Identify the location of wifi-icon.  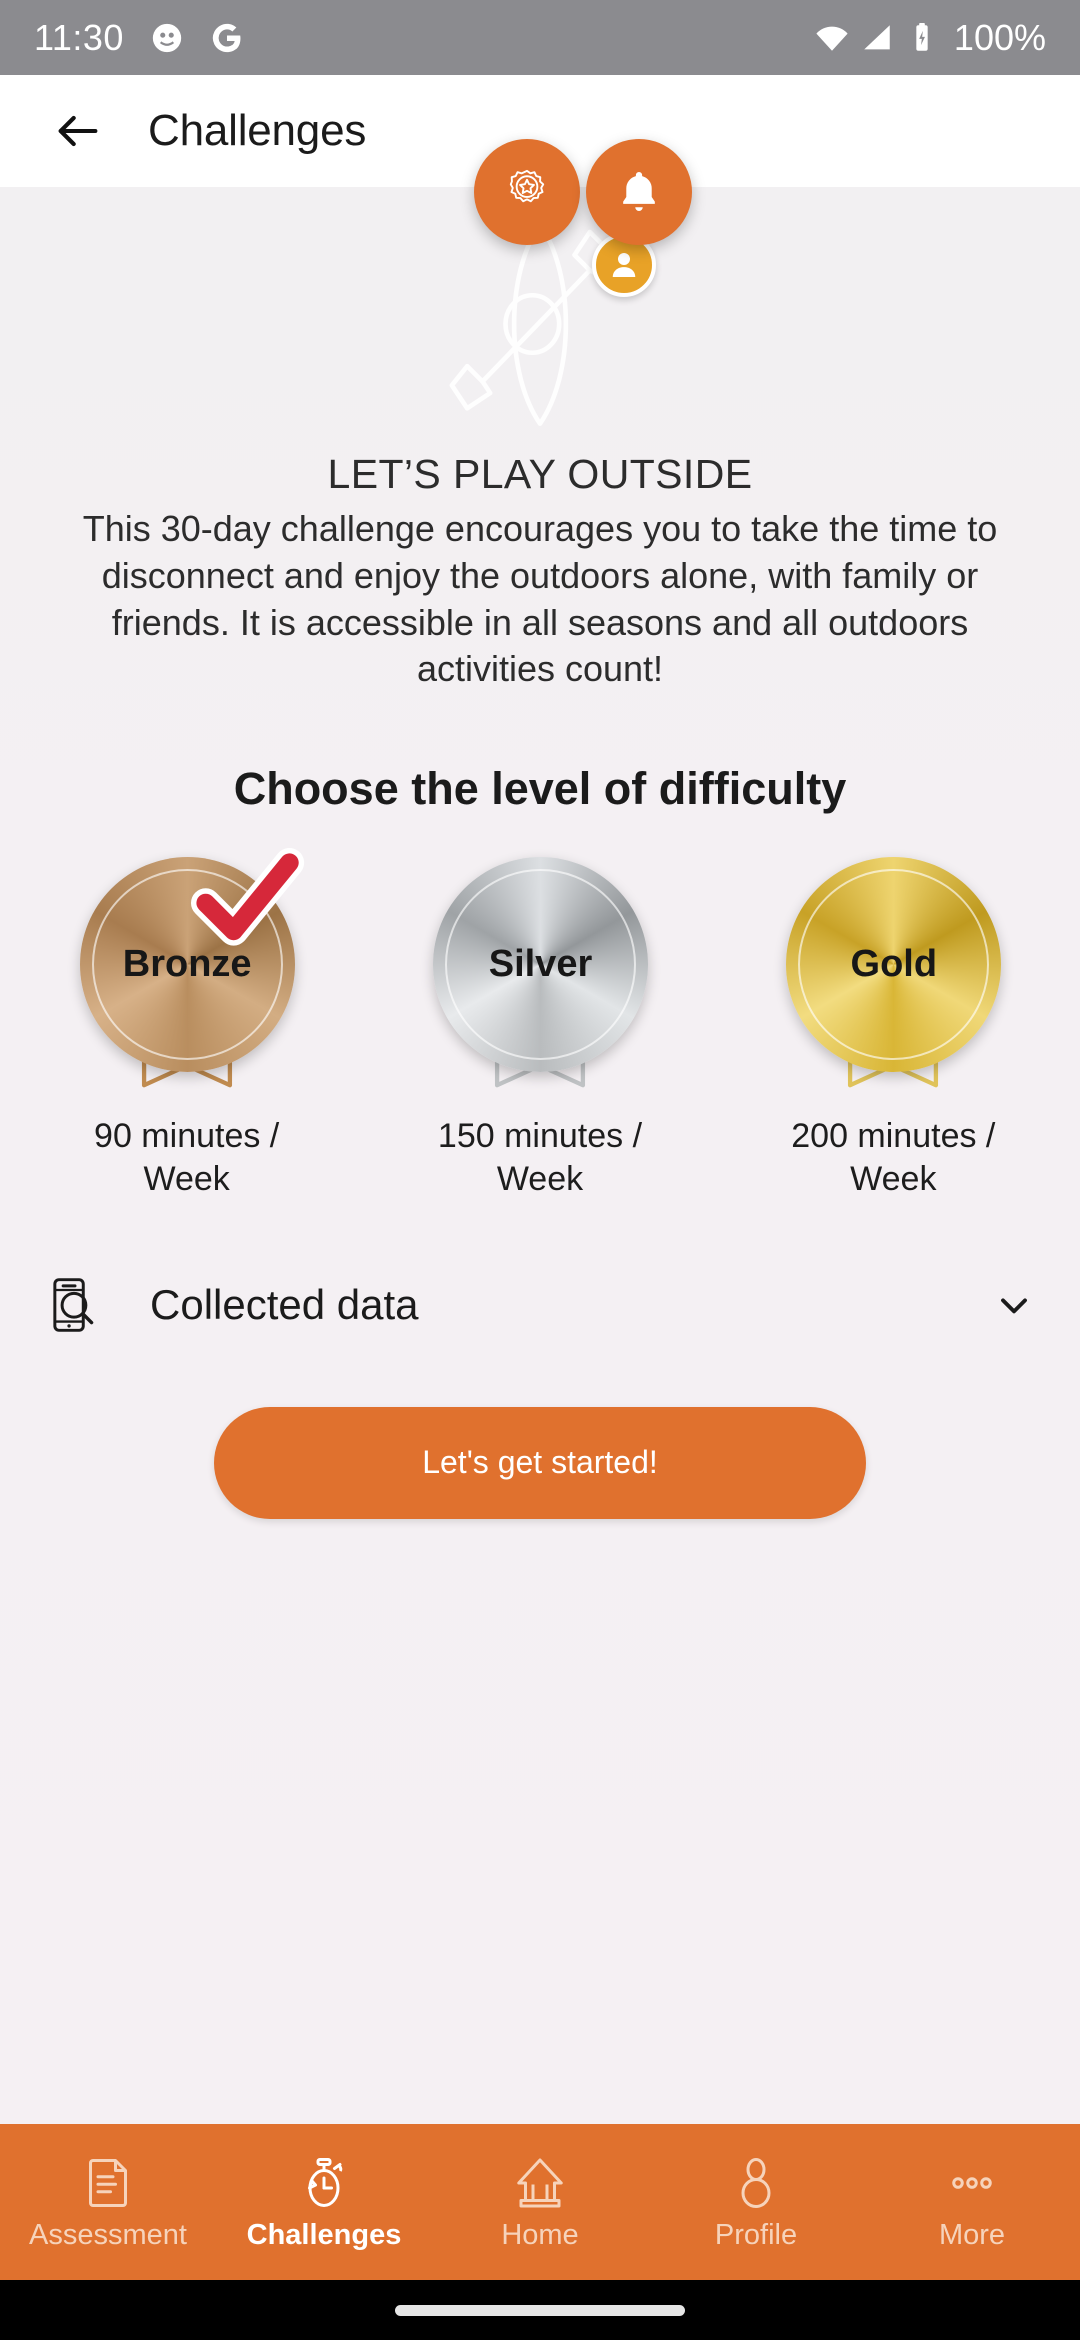
(832, 38).